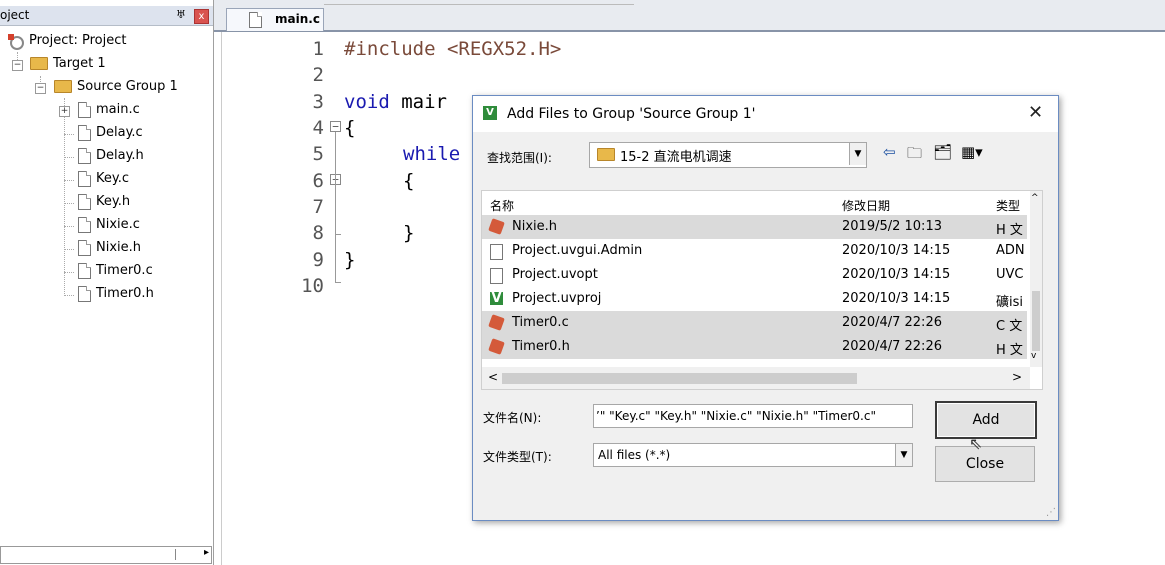 The width and height of the screenshot is (1165, 565). I want to click on filetype-select: All files (*.*) ▼, so click(753, 455).